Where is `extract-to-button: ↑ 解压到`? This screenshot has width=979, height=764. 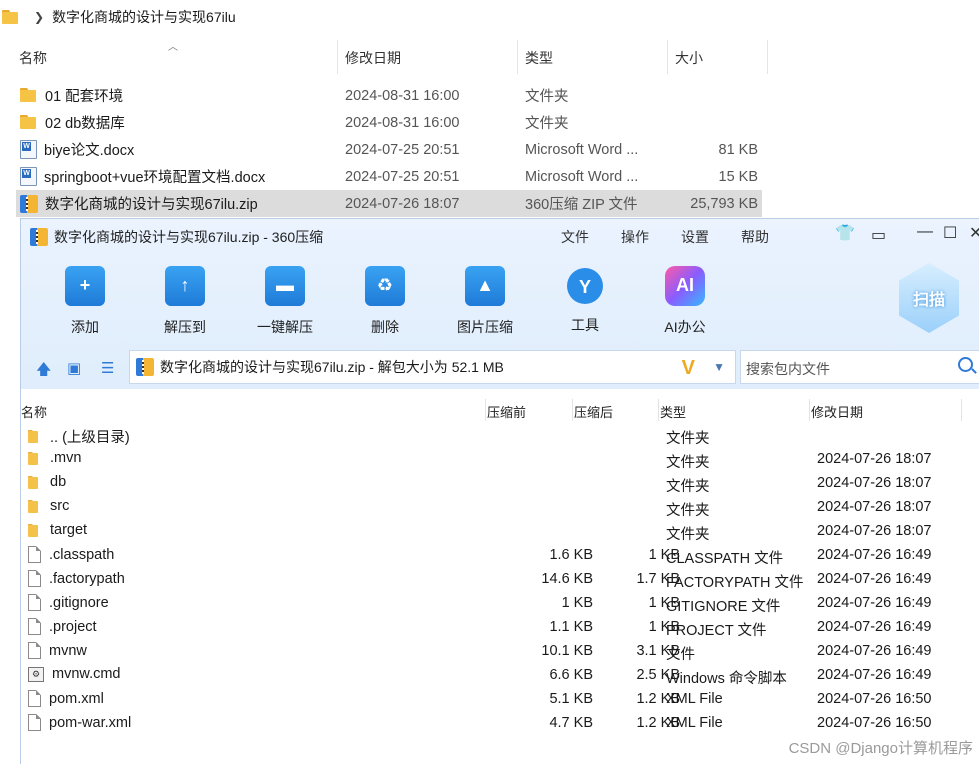
extract-to-button: ↑ 解压到 is located at coordinates (185, 300).